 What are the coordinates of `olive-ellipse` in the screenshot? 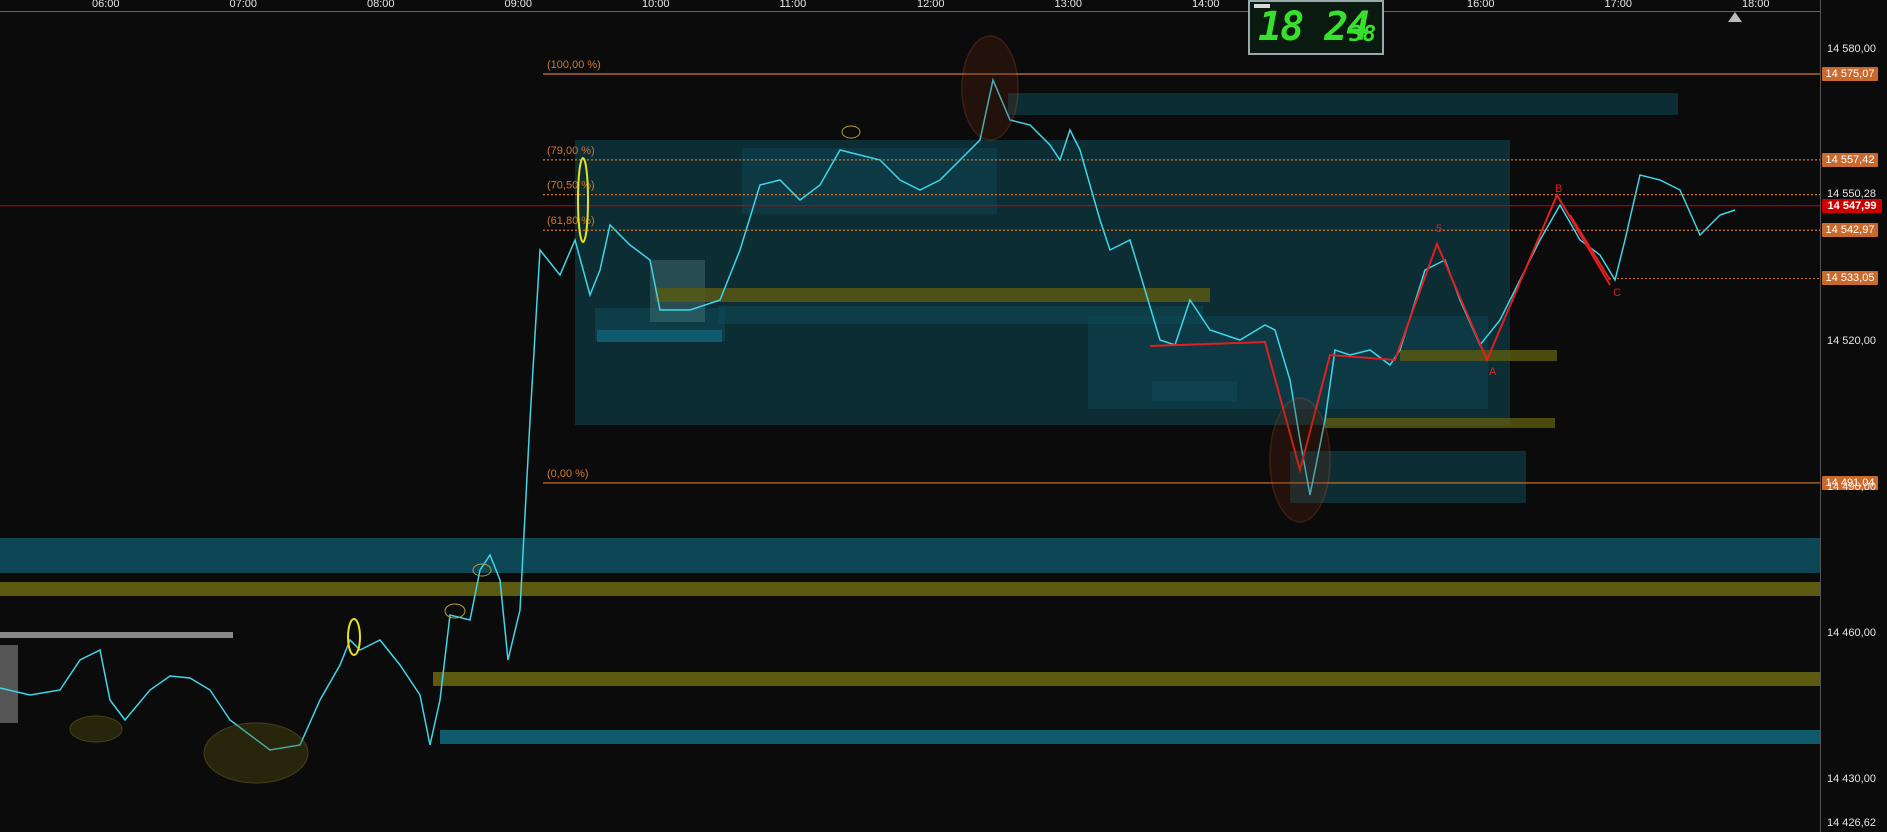 It's located at (256, 753).